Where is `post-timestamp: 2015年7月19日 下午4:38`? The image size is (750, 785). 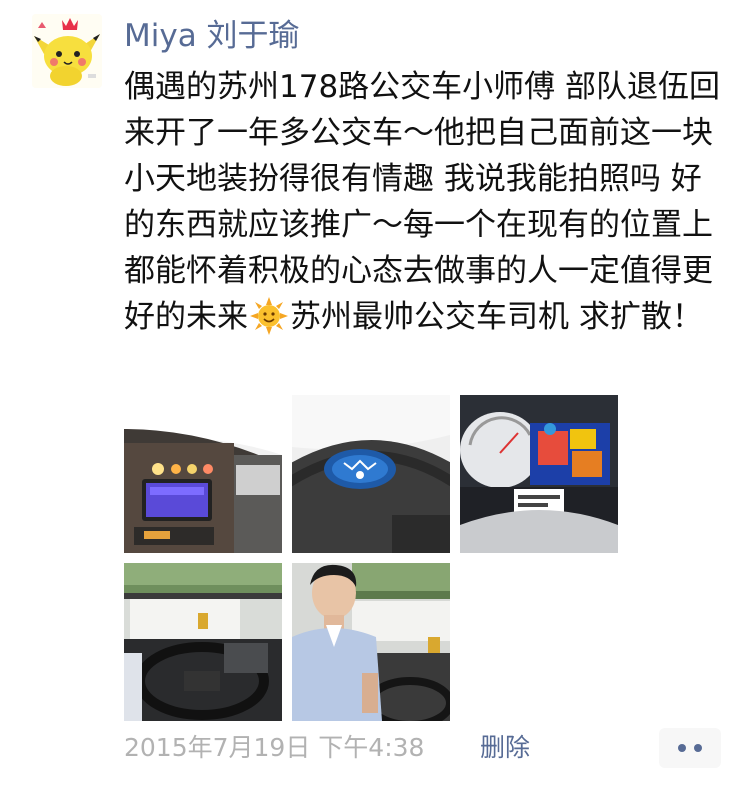 post-timestamp: 2015年7月19日 下午4:38 is located at coordinates (274, 747).